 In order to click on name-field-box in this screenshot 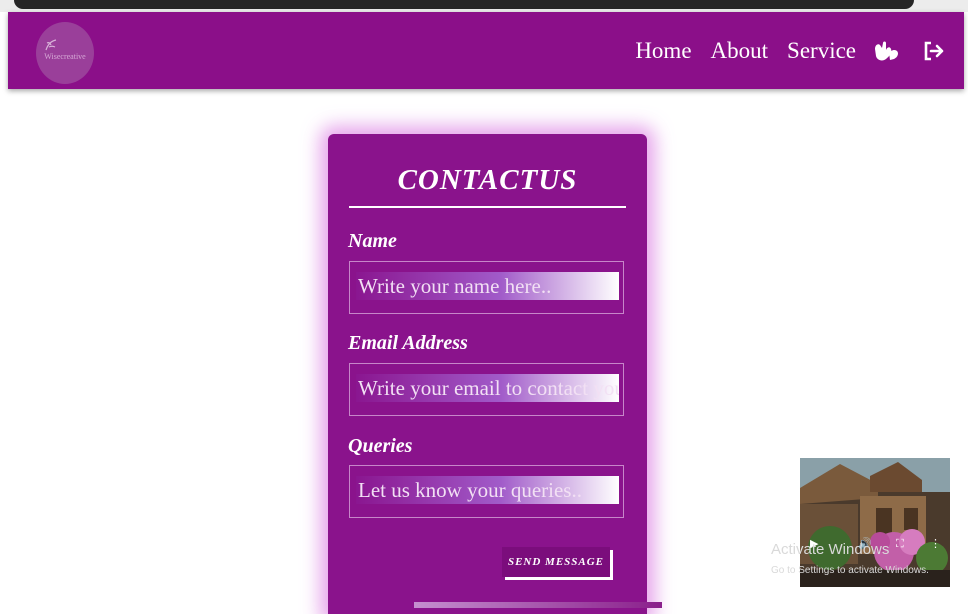, I will do `click(486, 287)`.